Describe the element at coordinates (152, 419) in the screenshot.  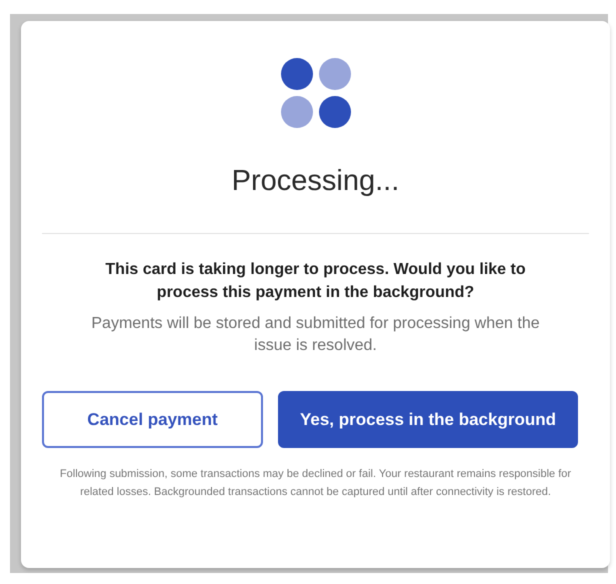
I see `cancel-button: Cancel payment` at that location.